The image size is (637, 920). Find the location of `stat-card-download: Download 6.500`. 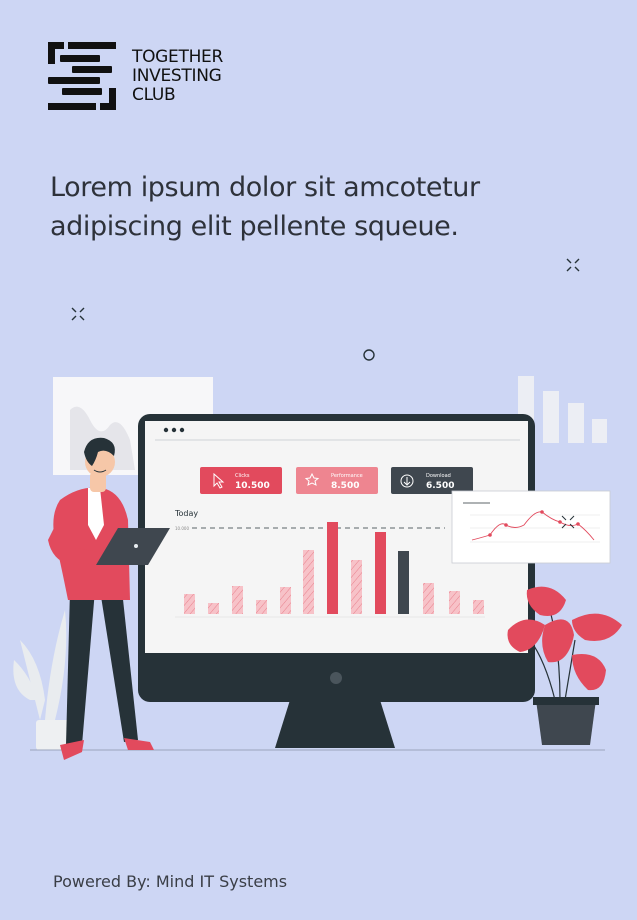

stat-card-download: Download 6.500 is located at coordinates (432, 480).